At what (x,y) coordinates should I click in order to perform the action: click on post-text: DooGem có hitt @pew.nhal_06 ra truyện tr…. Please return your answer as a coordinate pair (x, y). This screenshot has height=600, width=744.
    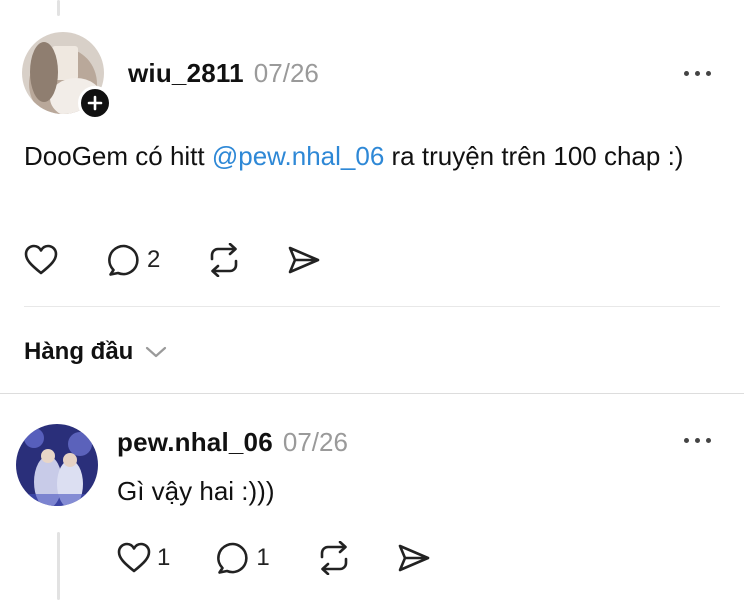
    Looking at the image, I should click on (369, 156).